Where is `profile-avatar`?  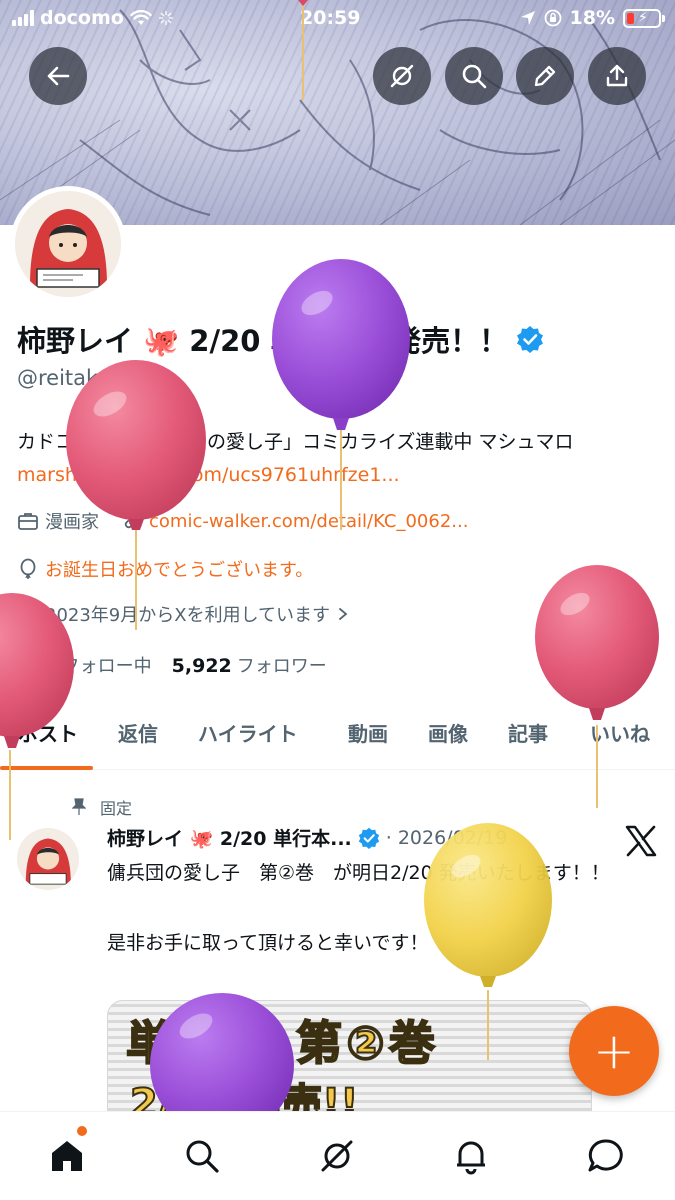
profile-avatar is located at coordinates (68, 244).